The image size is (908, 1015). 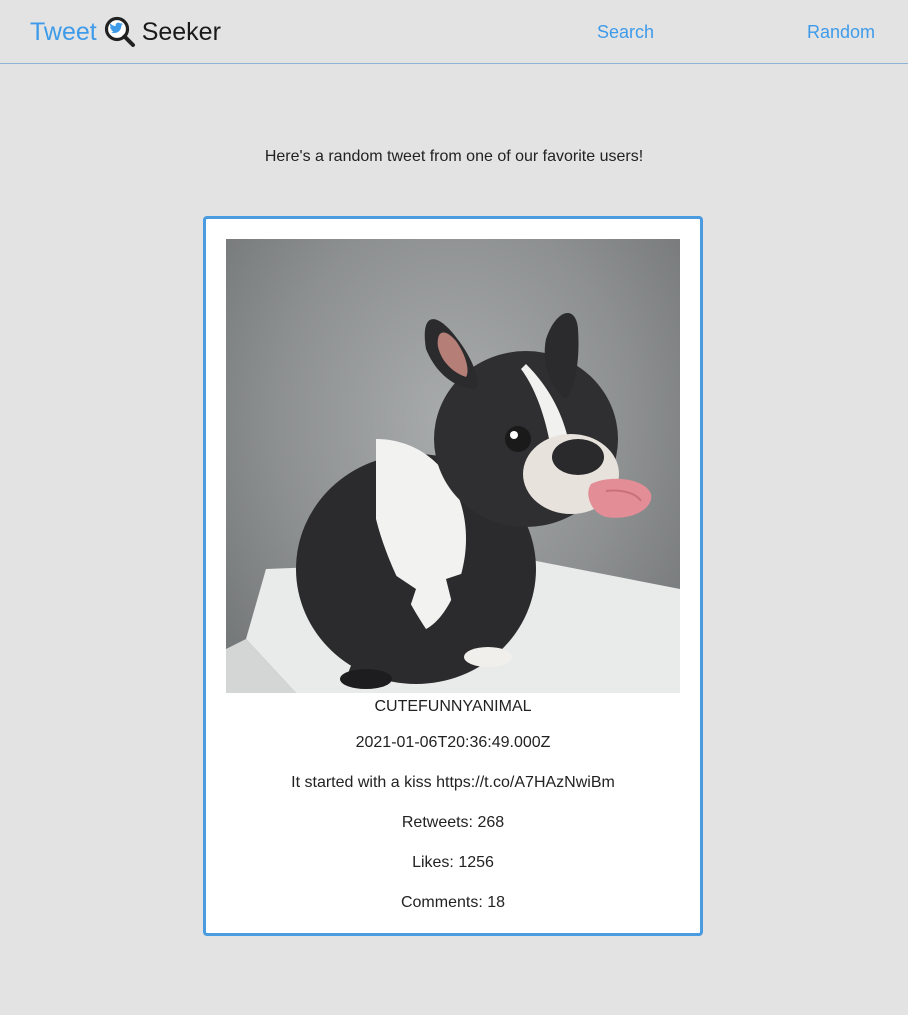 I want to click on tweet-likes: Likes: 1256, so click(x=453, y=862).